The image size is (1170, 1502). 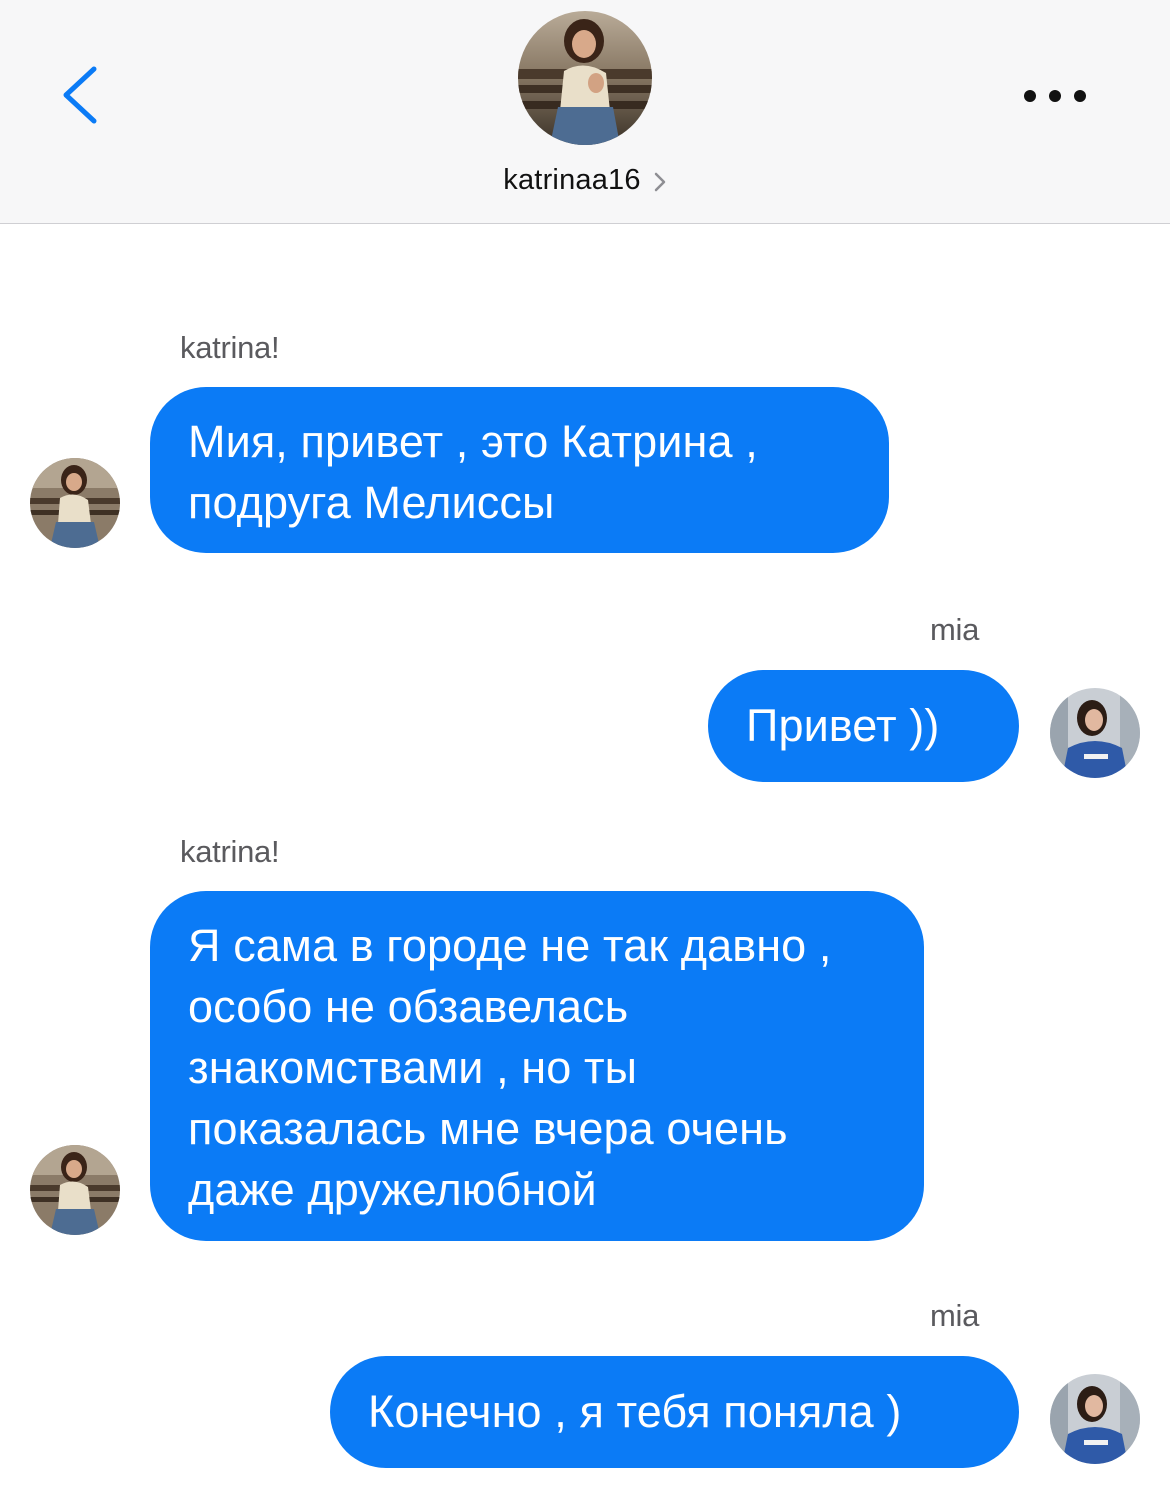 I want to click on contact-username: katrinaa16, so click(x=572, y=179).